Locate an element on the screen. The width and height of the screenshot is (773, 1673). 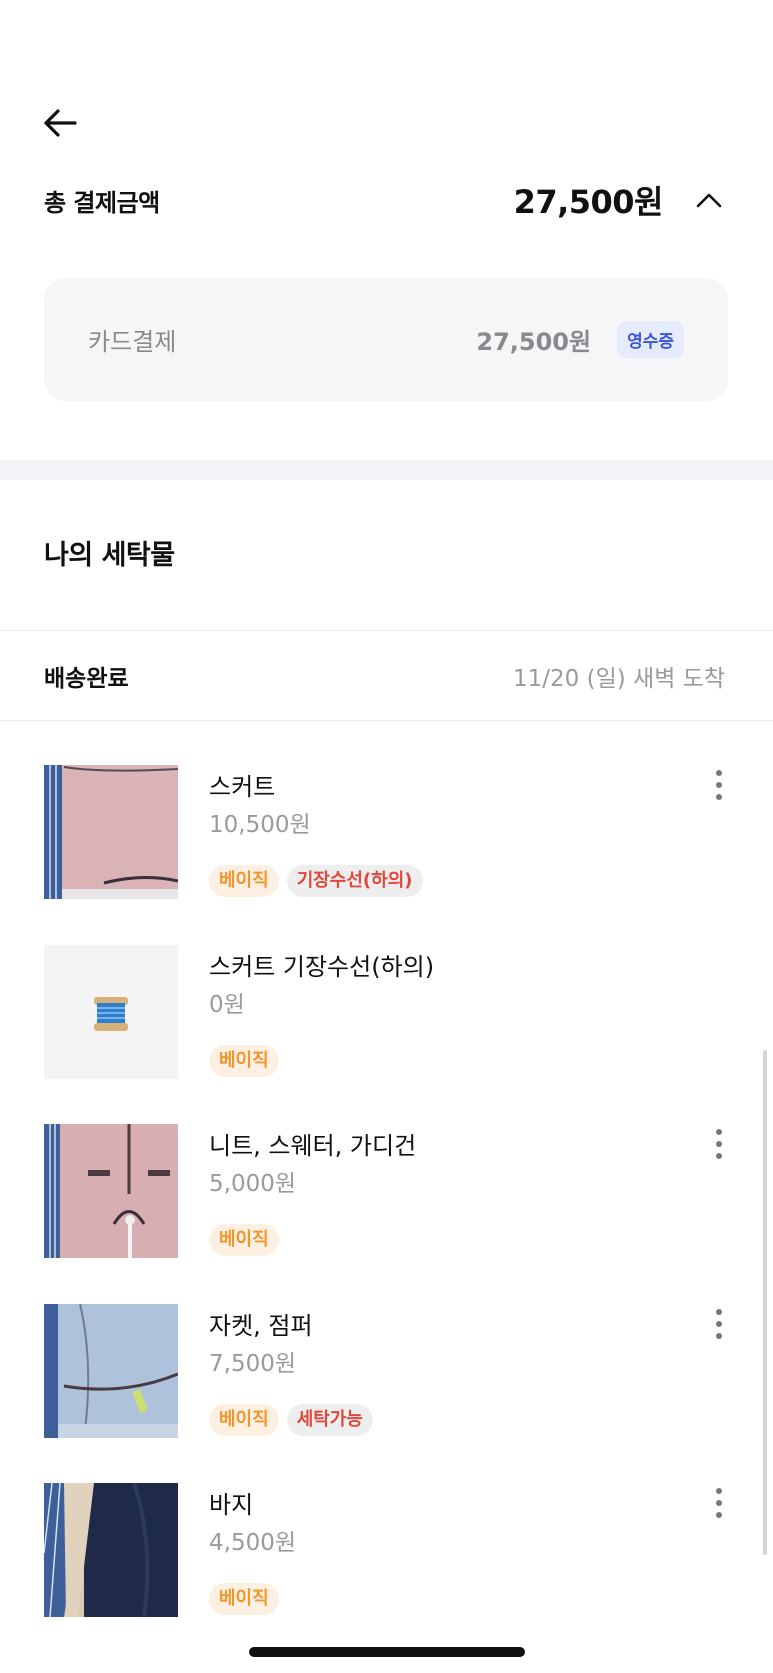
back-button is located at coordinates (60, 123).